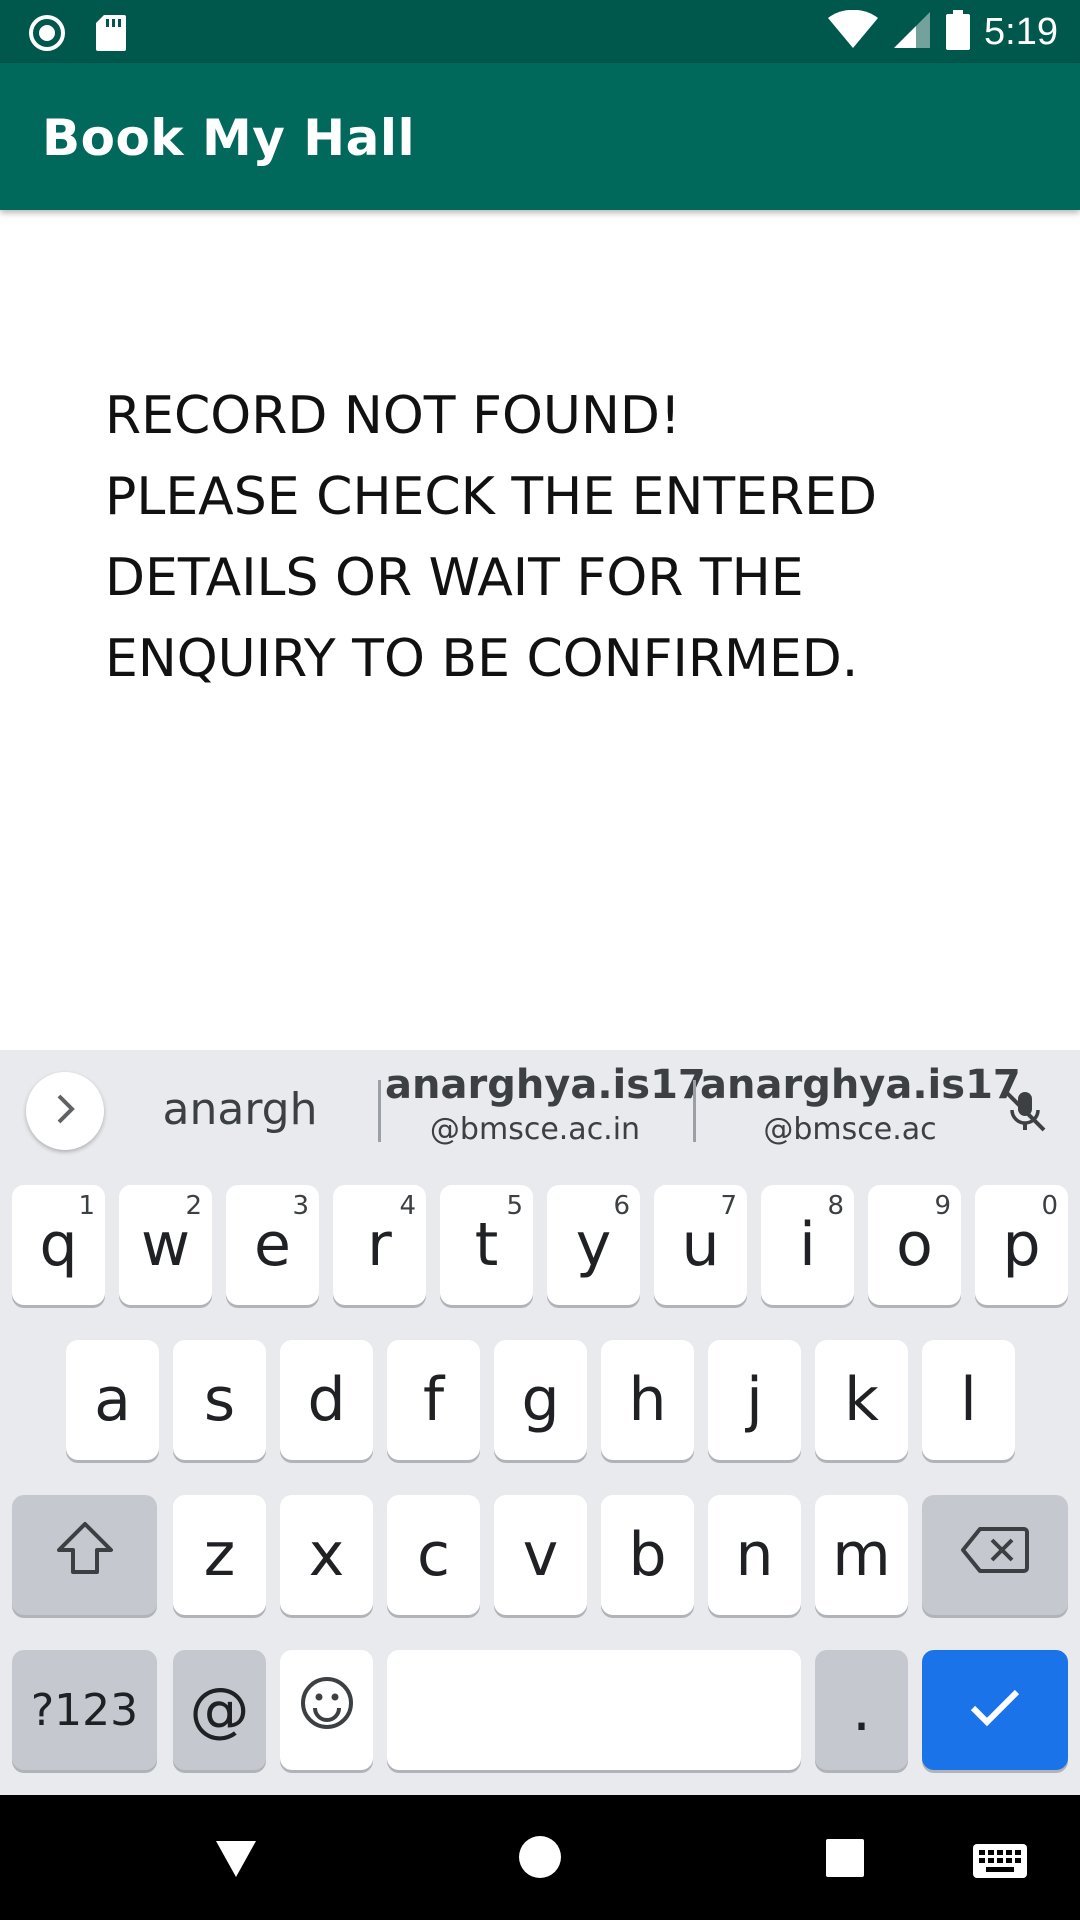 This screenshot has height=1920, width=1080. I want to click on key-k: k, so click(861, 1400).